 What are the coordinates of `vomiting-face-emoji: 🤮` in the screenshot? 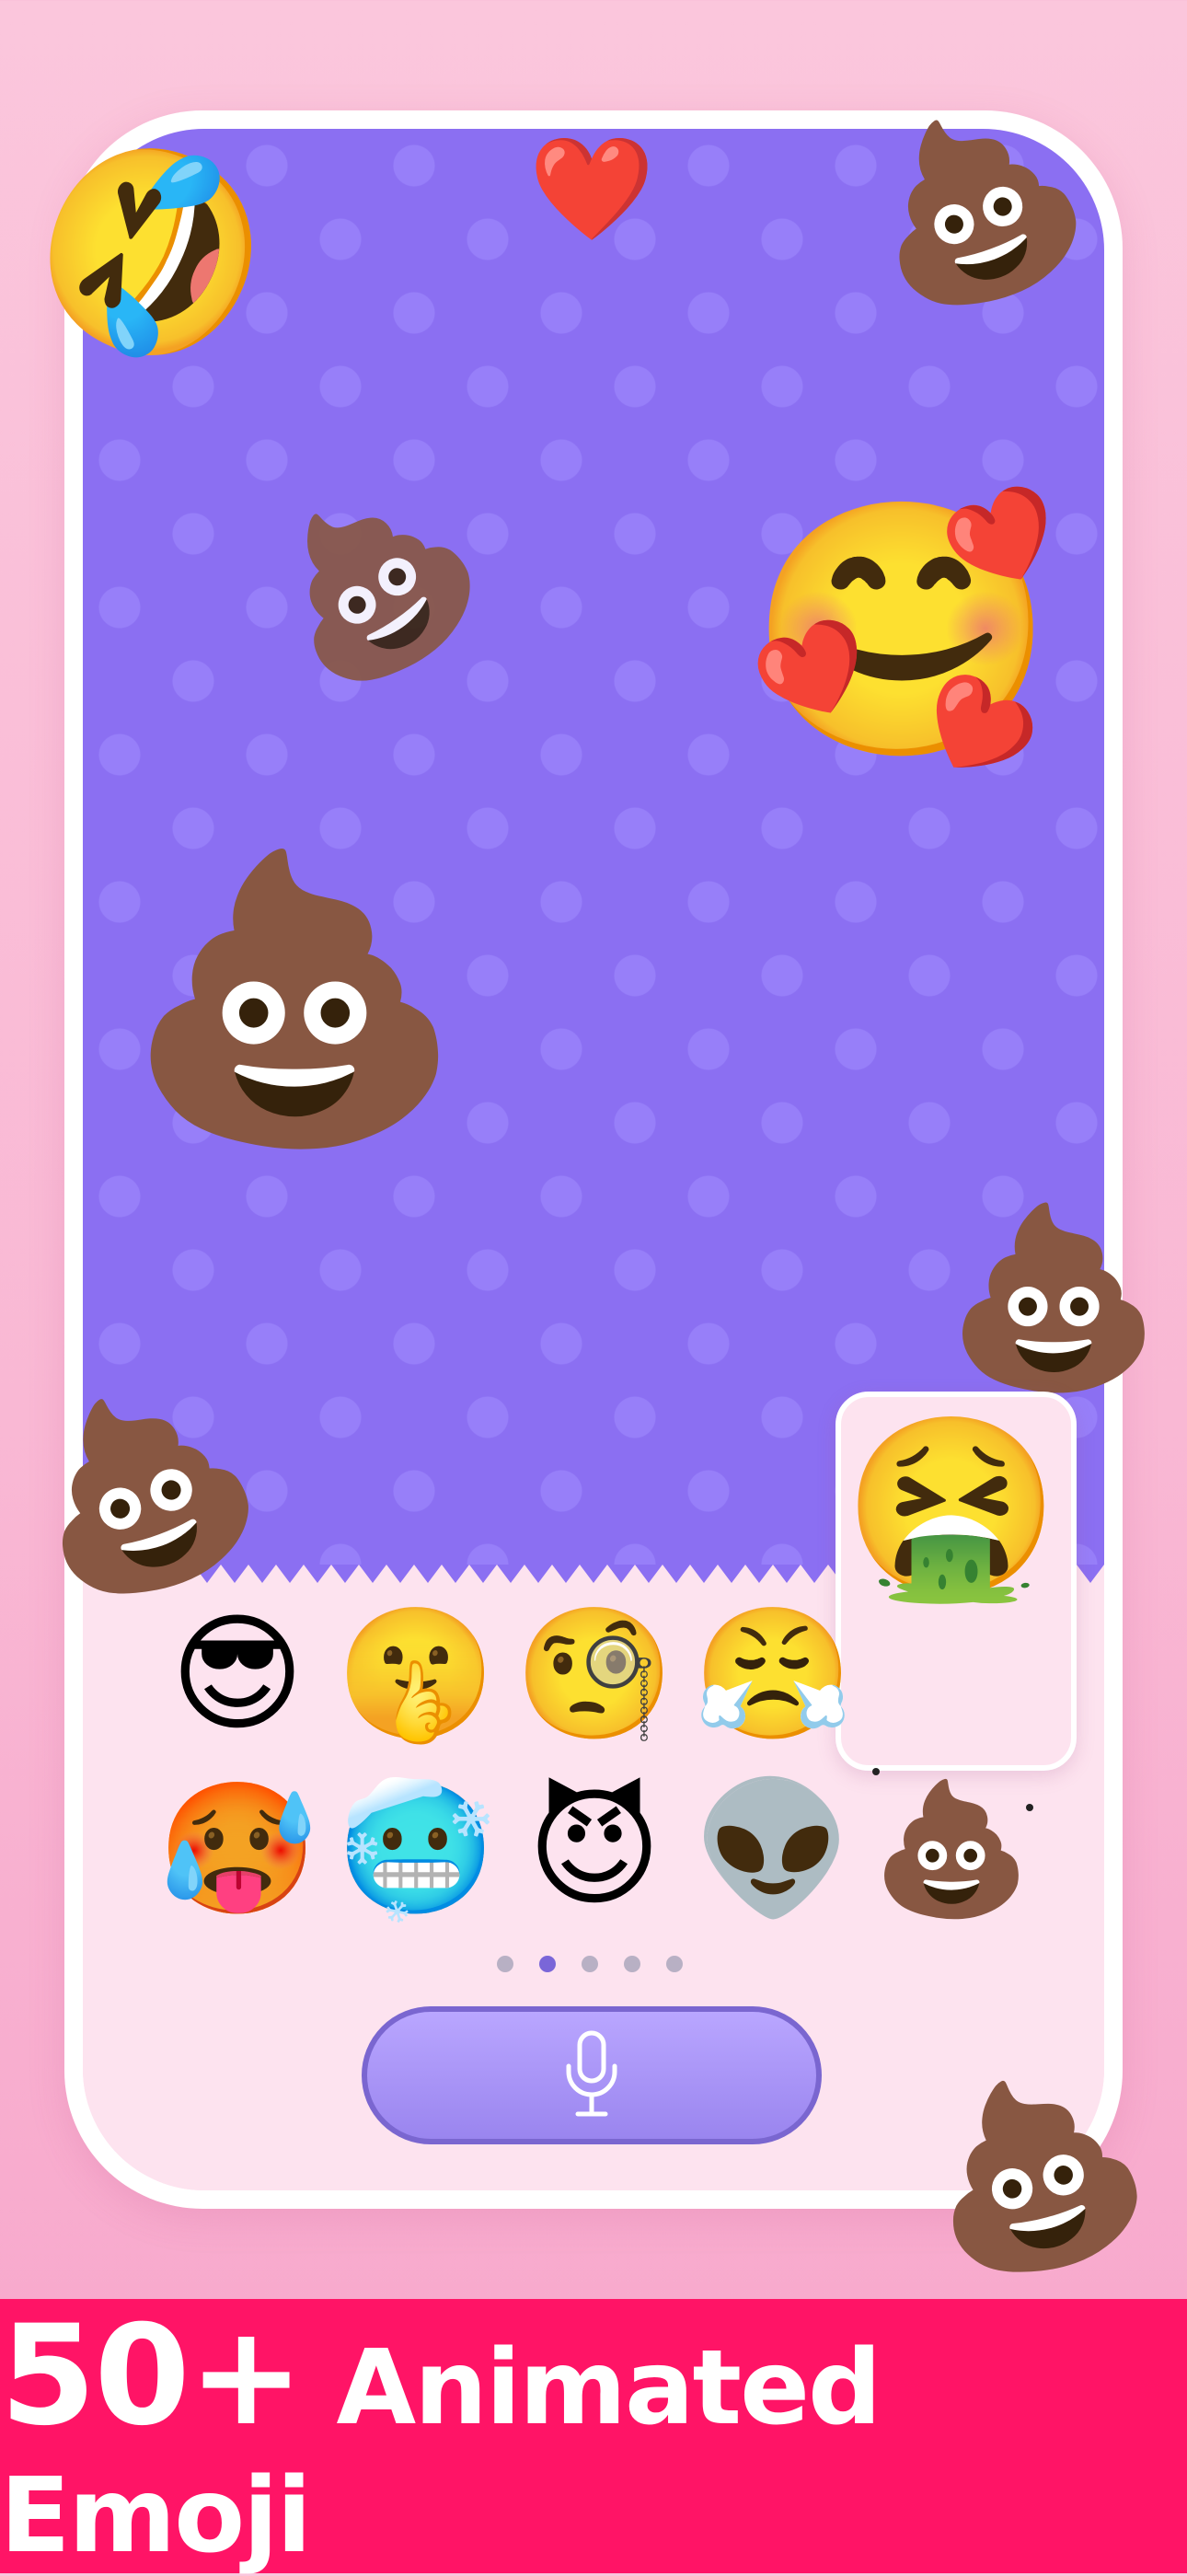 It's located at (952, 1507).